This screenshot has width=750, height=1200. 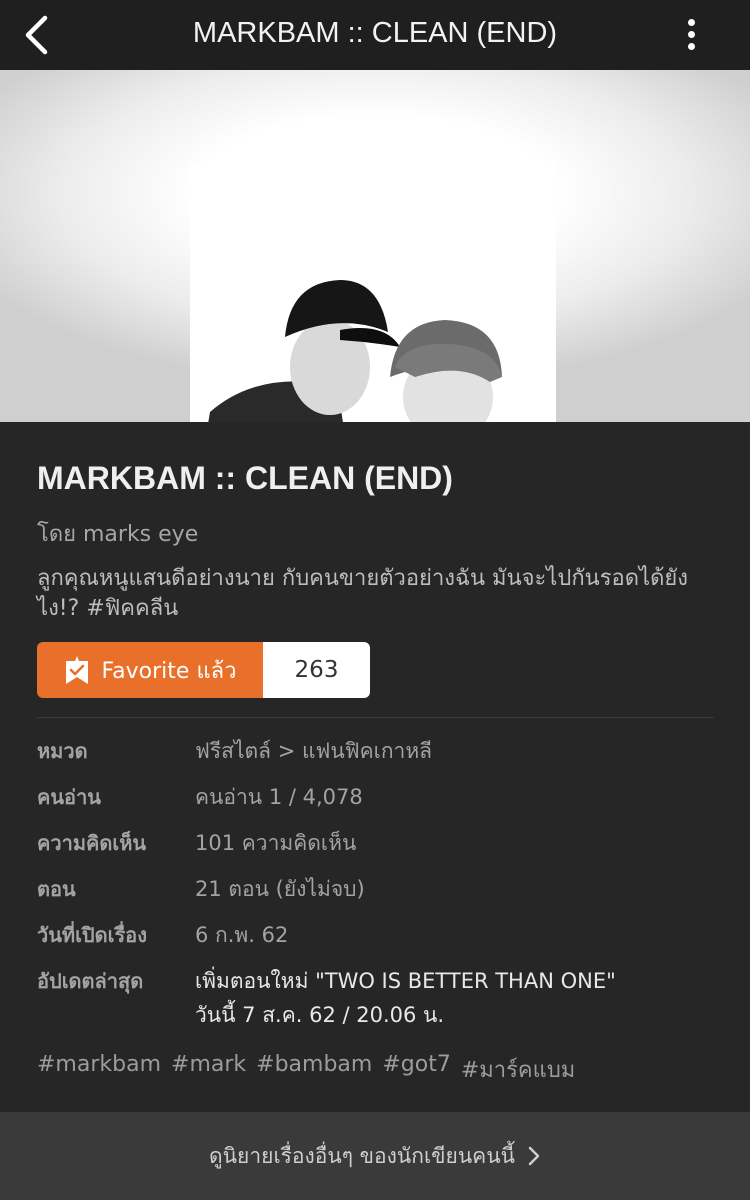 I want to click on more-options-button, so click(x=691, y=34).